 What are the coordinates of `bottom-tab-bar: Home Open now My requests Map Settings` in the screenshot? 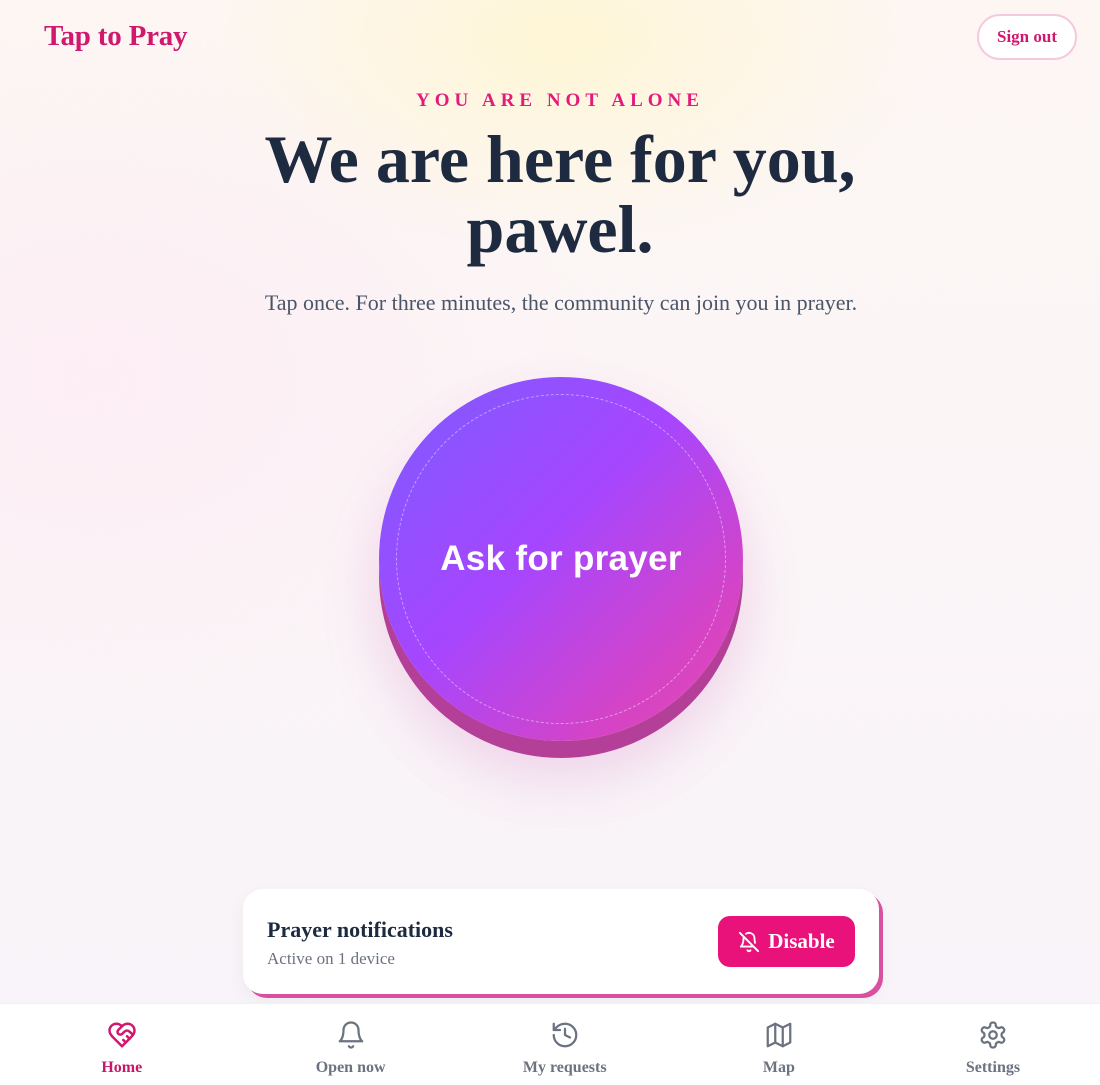 It's located at (550, 1044).